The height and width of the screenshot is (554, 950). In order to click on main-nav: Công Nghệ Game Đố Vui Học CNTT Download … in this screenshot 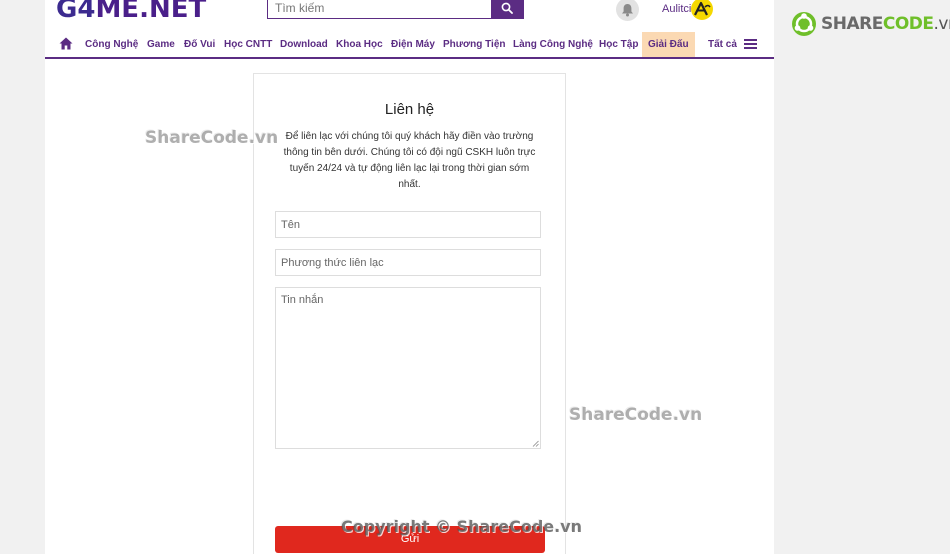, I will do `click(409, 45)`.